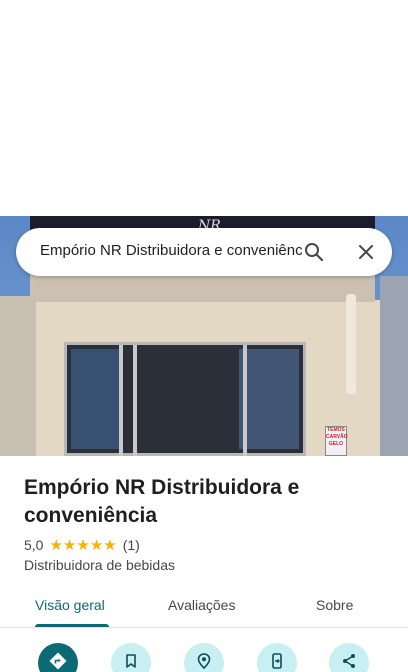  Describe the element at coordinates (349, 661) in the screenshot. I see `share-icon` at that location.